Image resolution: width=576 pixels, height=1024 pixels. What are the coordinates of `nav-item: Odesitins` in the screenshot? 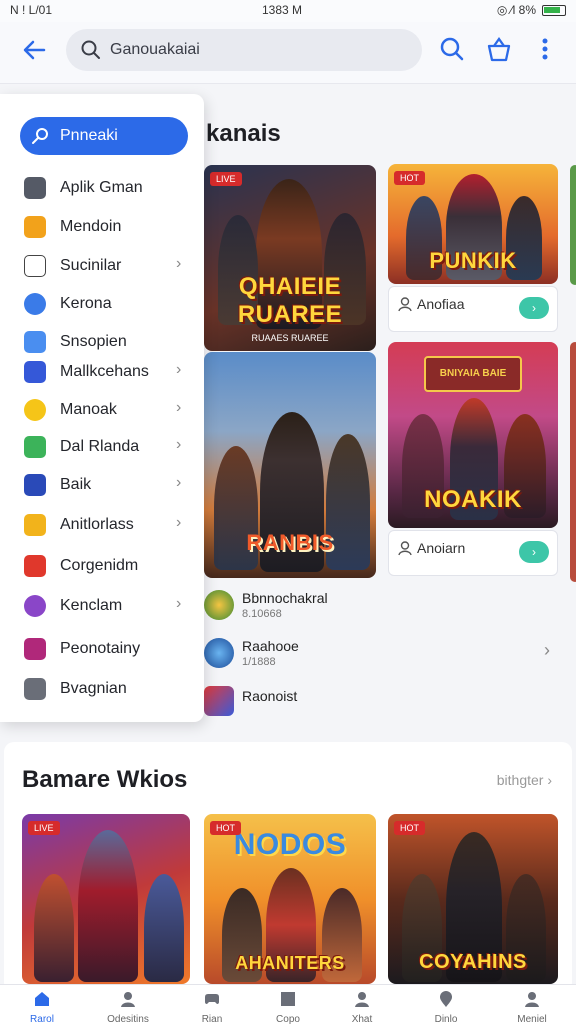 It's located at (128, 1004).